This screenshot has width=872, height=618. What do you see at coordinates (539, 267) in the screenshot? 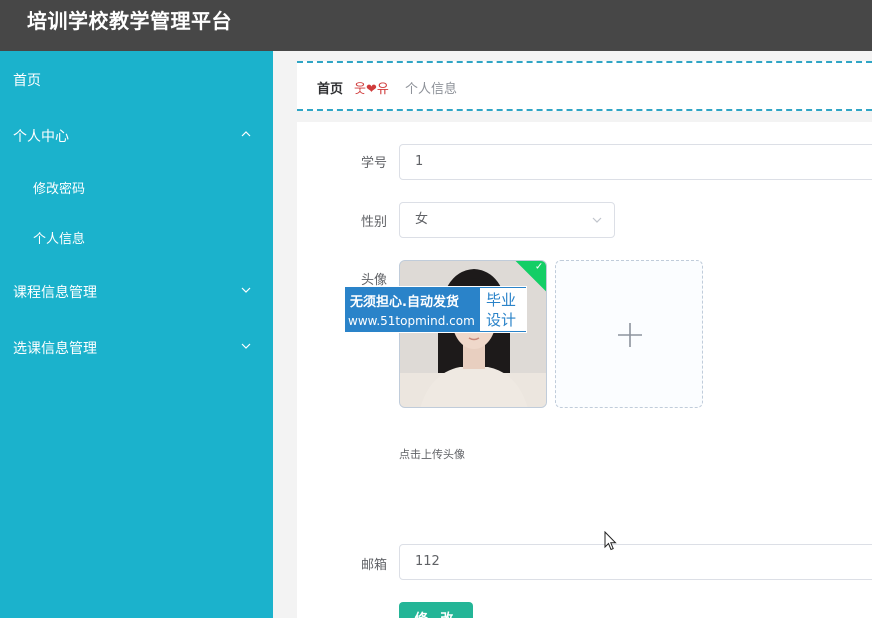
I see `check-icon: ✓` at bounding box center [539, 267].